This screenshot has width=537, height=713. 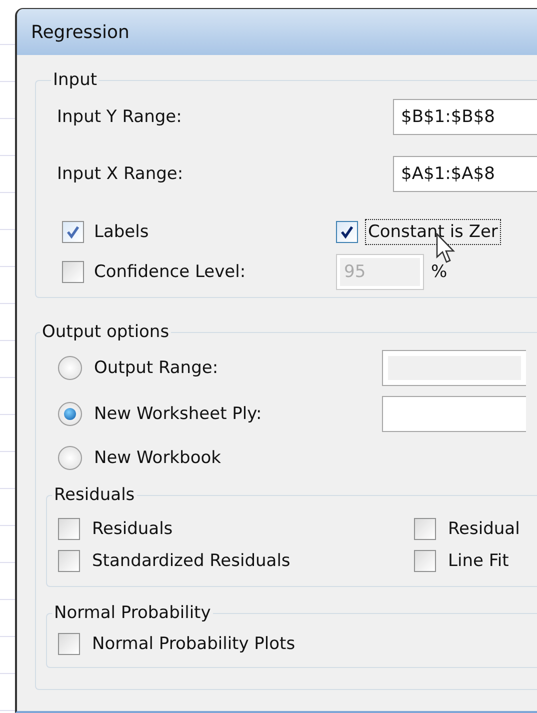 What do you see at coordinates (132, 529) in the screenshot?
I see `checkbox-label: Residuals` at bounding box center [132, 529].